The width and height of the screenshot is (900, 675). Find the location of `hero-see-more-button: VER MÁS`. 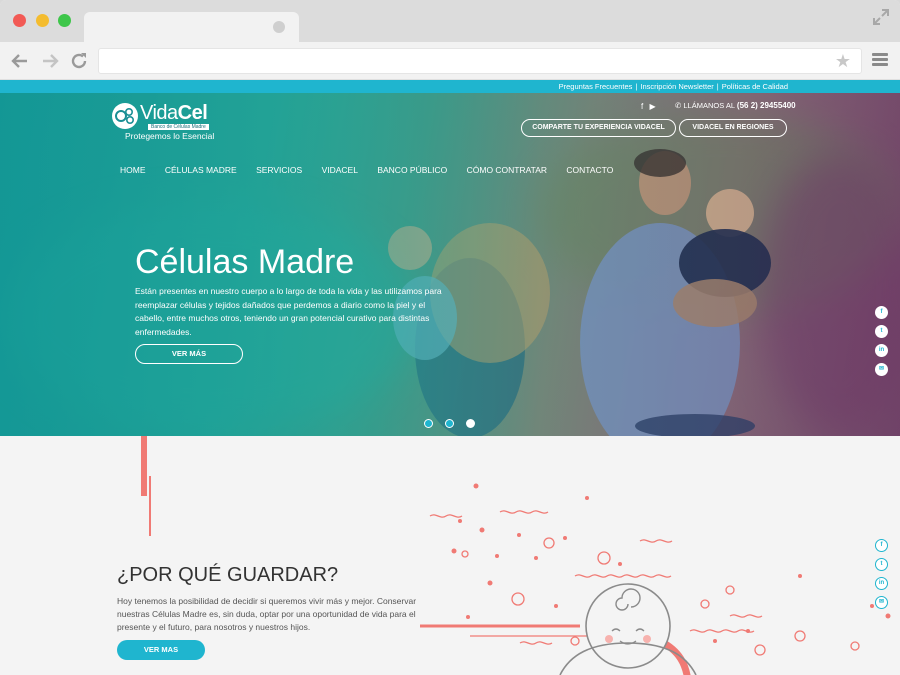

hero-see-more-button: VER MÁS is located at coordinates (189, 354).